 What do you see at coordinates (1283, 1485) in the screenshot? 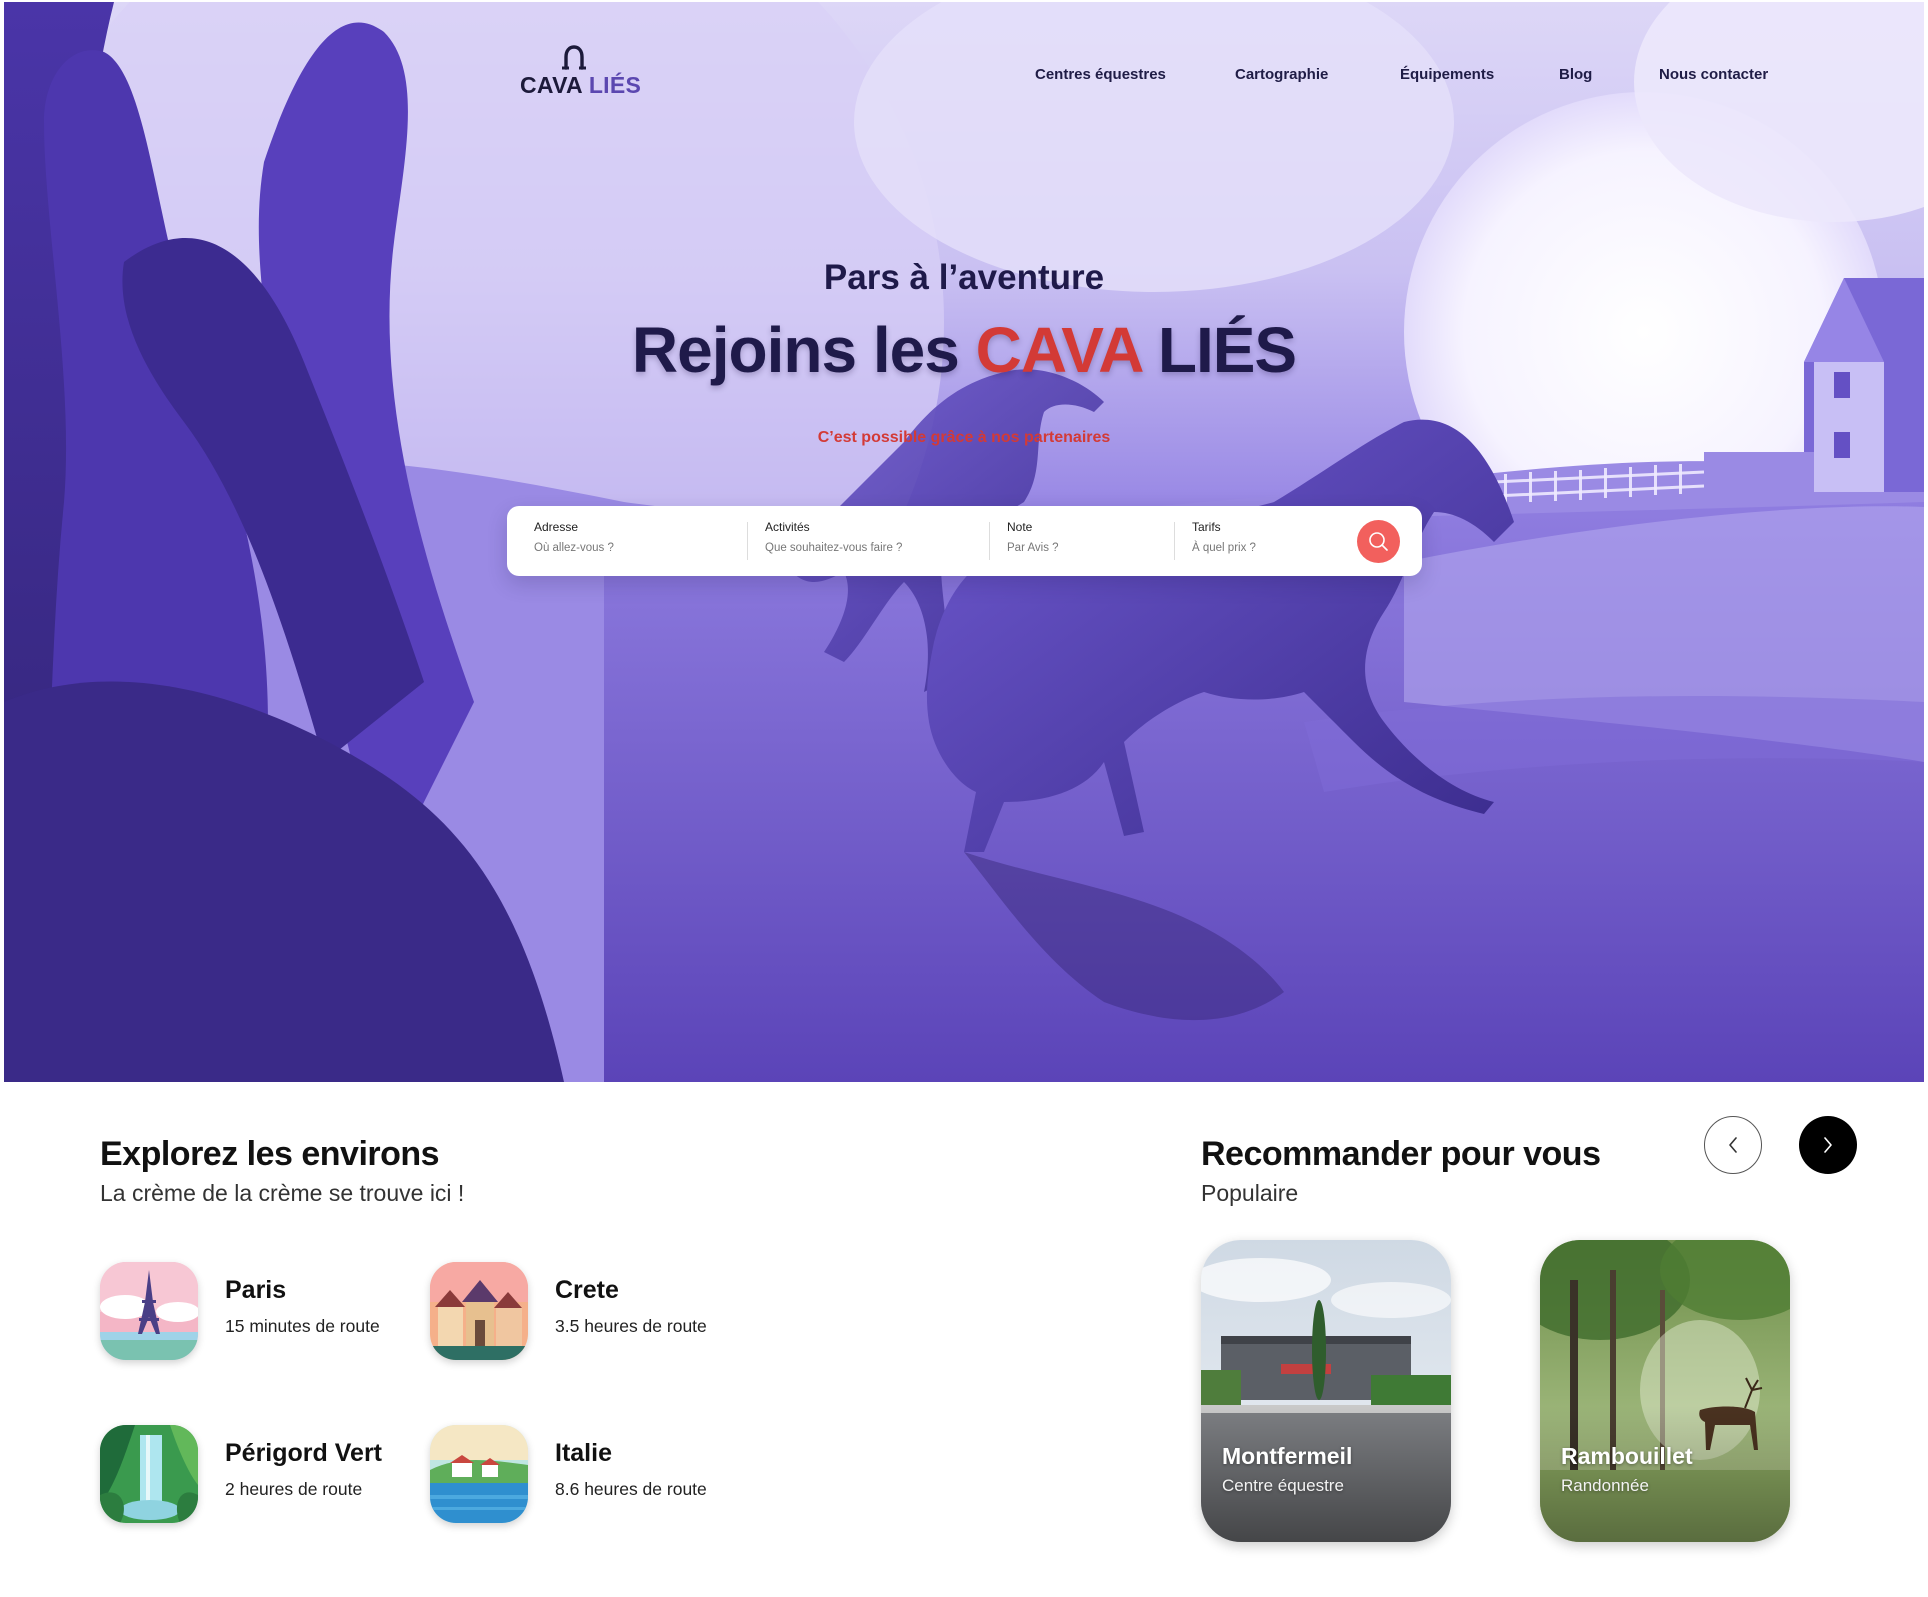
I see `card-subtitle: Centre équestre` at bounding box center [1283, 1485].